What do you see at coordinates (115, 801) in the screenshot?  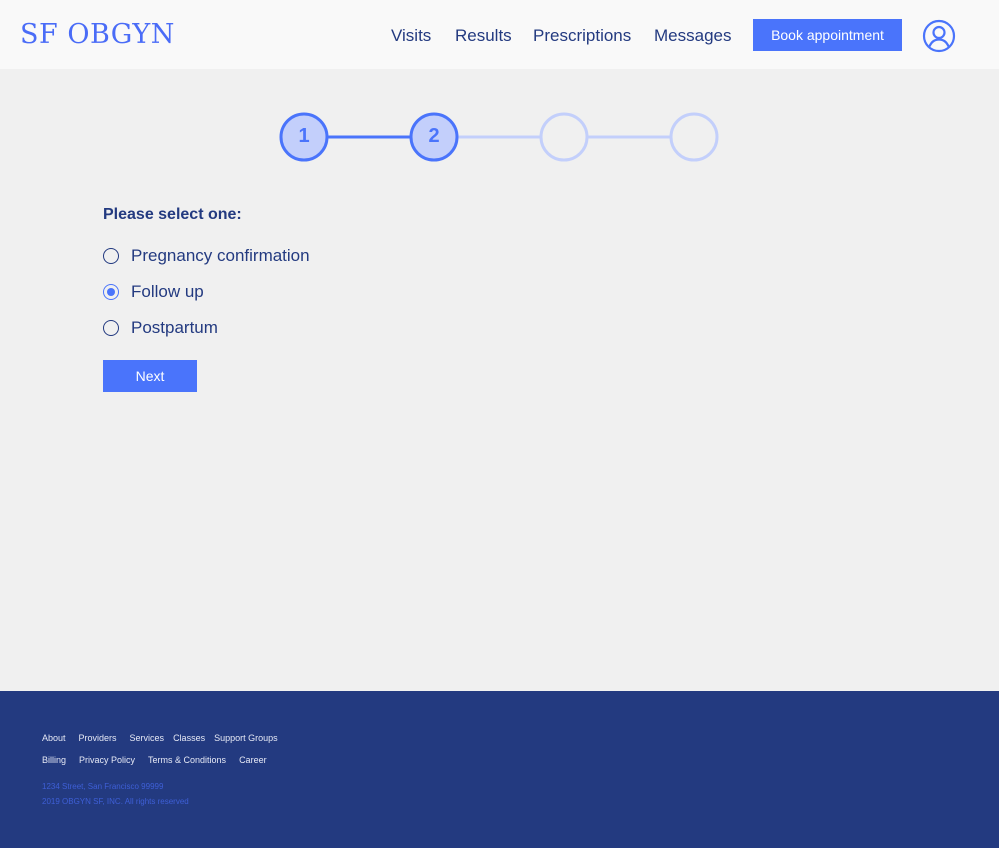 I see `footer-copyright: 2019 OBGYN SF, INC. All rights reserved` at bounding box center [115, 801].